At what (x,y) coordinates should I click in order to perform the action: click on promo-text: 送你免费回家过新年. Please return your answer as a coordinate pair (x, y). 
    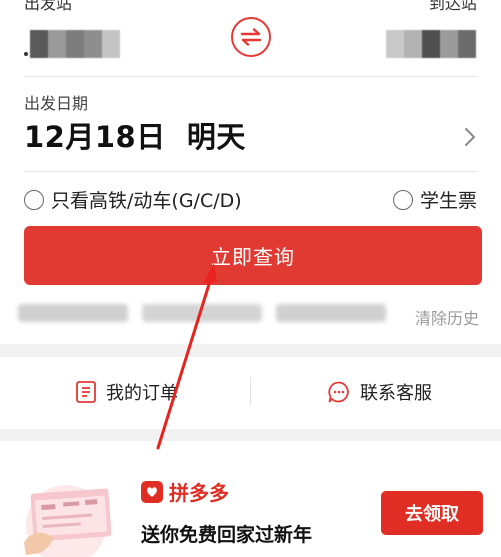
    Looking at the image, I should click on (227, 535).